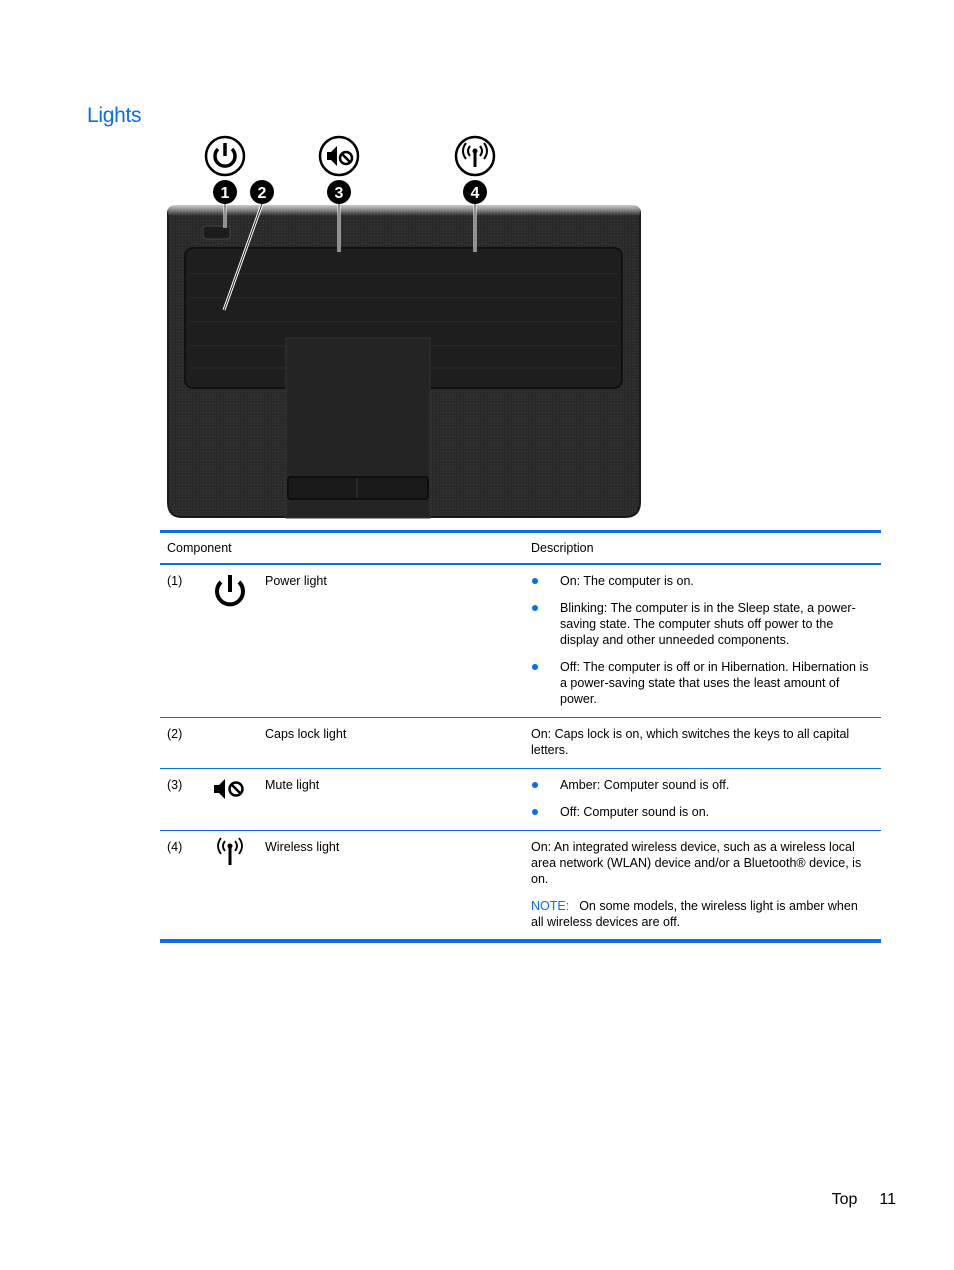  What do you see at coordinates (701, 581) in the screenshot?
I see `list-item: On: The computer is on.` at bounding box center [701, 581].